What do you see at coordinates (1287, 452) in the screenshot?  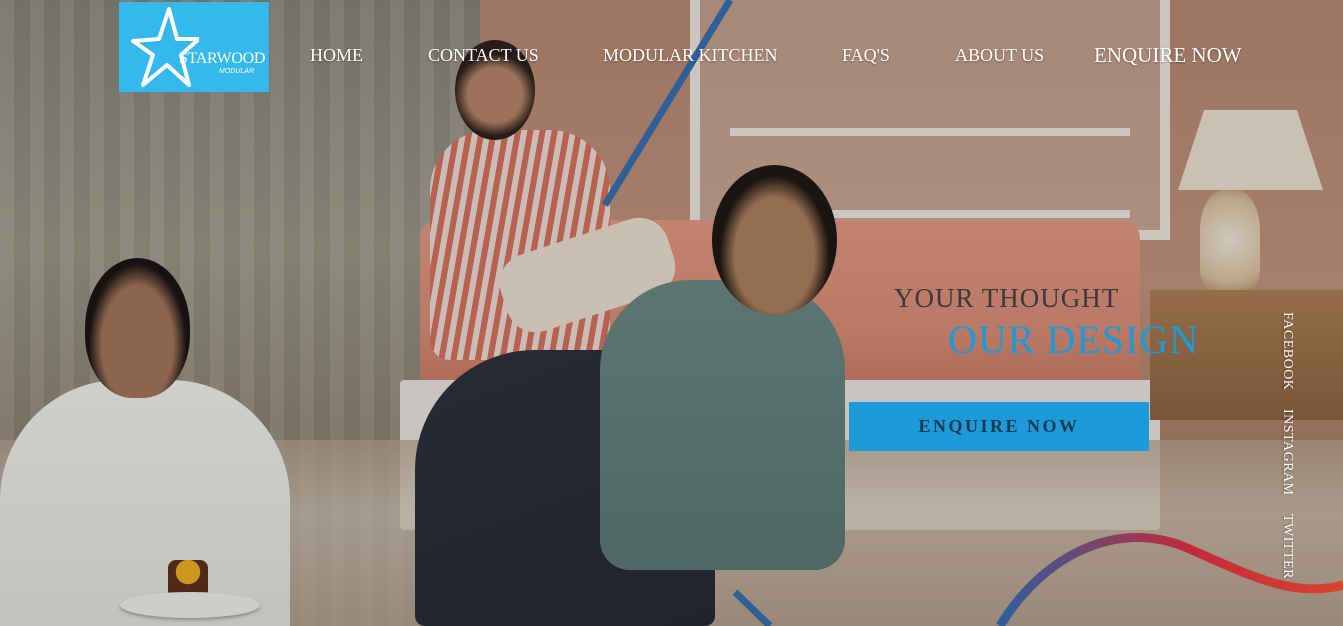 I see `social-instagram-link: INSTAGRAM` at bounding box center [1287, 452].